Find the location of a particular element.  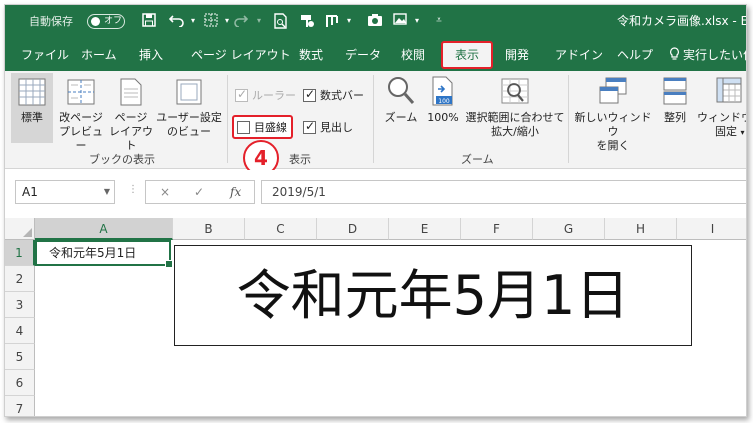

name-box: A1 ▼ is located at coordinates (65, 192).